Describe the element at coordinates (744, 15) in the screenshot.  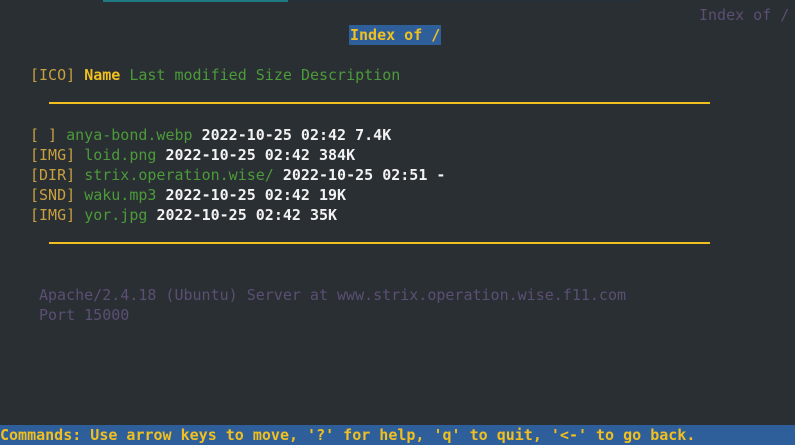
I see `window-title-right: Index of /` at that location.